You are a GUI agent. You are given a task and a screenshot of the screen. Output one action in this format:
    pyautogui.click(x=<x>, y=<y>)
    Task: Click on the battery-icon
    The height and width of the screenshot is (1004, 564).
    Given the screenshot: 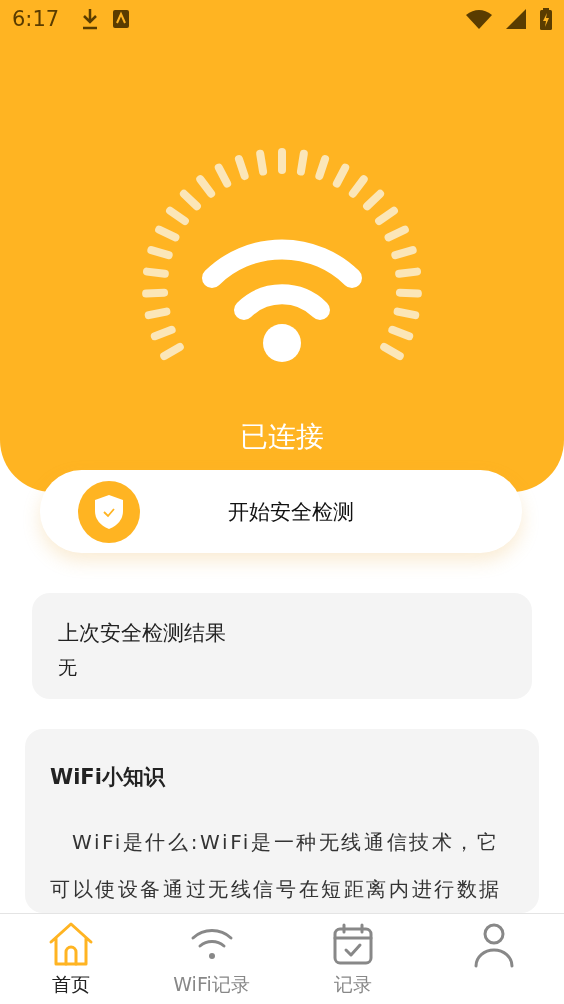 What is the action you would take?
    pyautogui.click(x=546, y=19)
    